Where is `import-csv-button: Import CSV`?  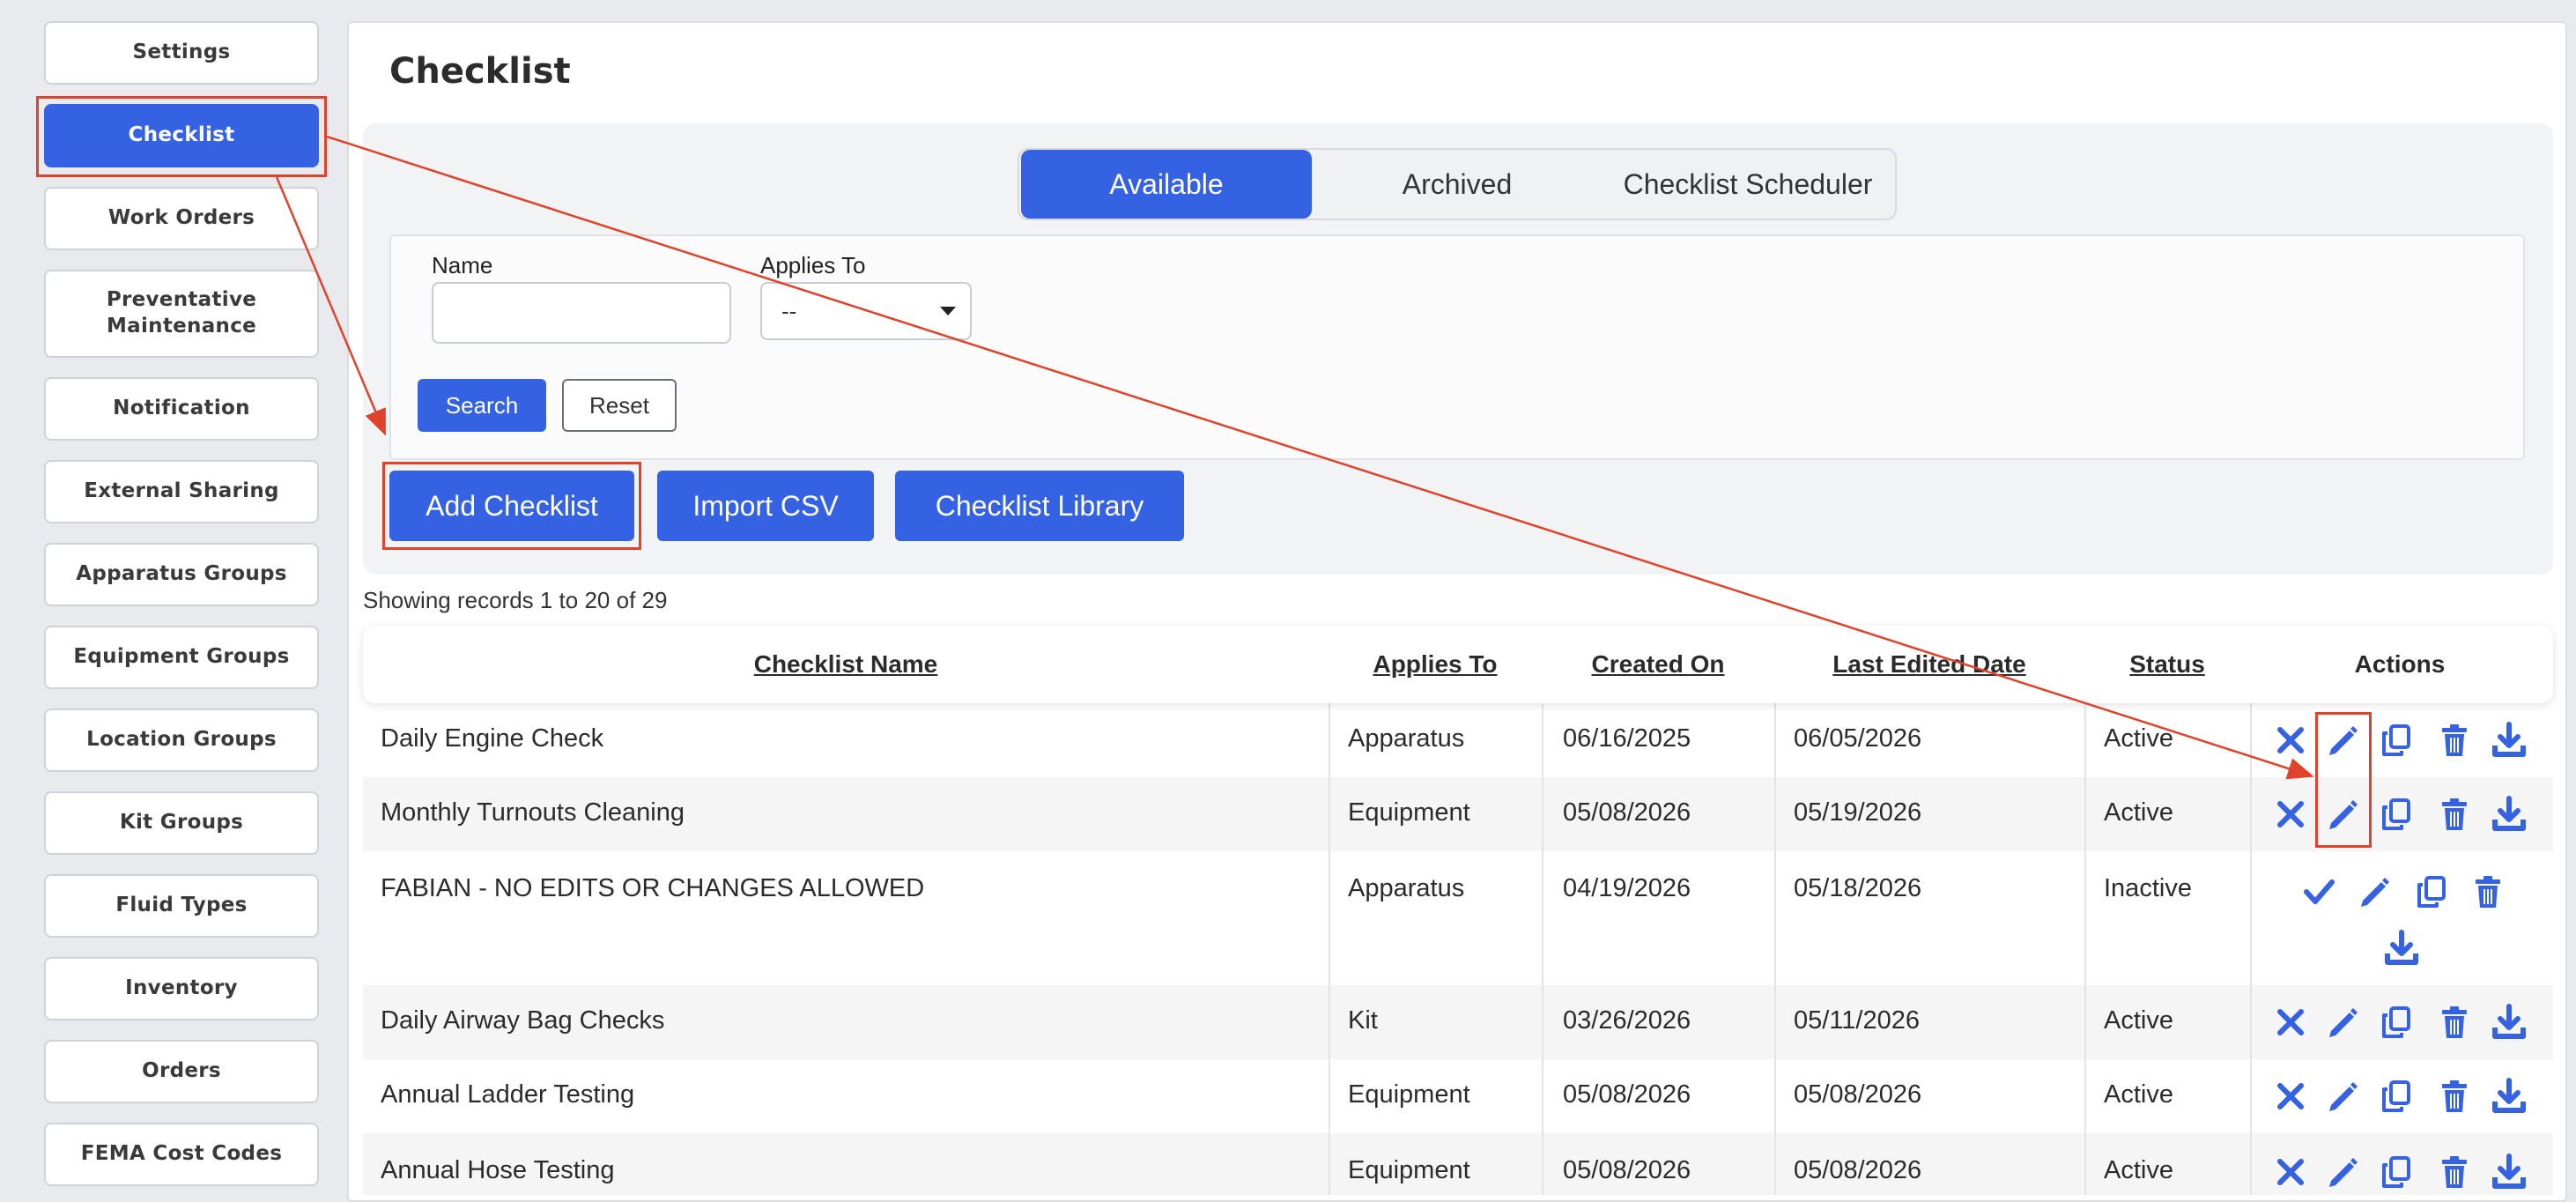
import-csv-button: Import CSV is located at coordinates (766, 506).